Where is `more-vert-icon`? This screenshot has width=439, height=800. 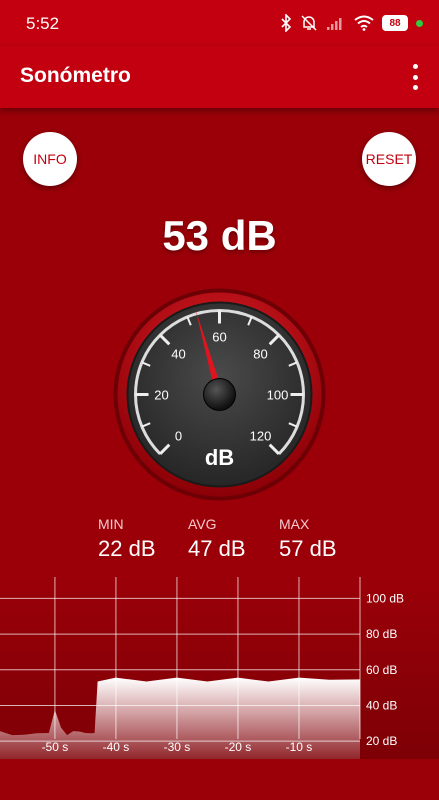 more-vert-icon is located at coordinates (415, 77).